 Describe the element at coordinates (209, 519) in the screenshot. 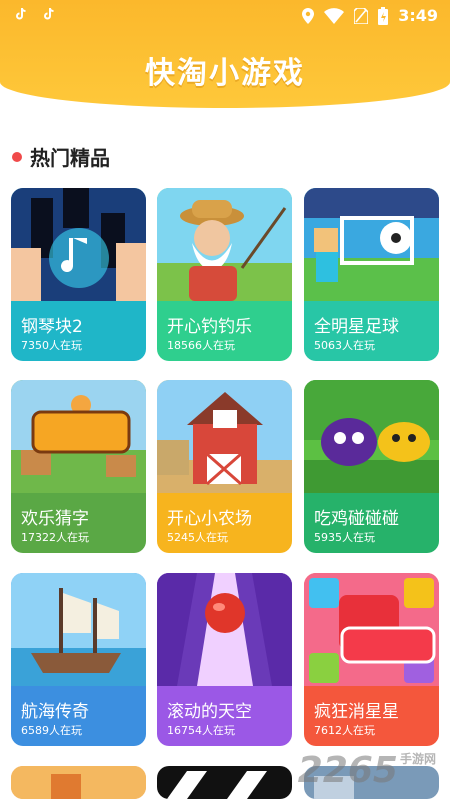

I see `game-name: 开心小农场` at that location.